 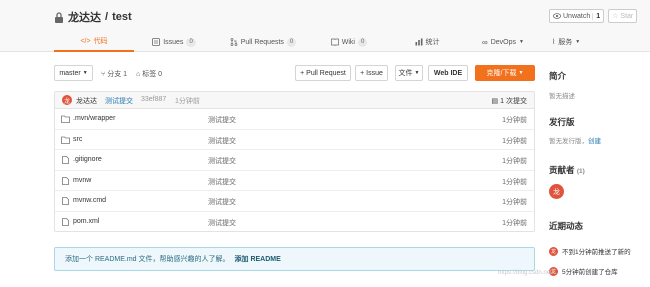 What do you see at coordinates (323, 73) in the screenshot?
I see `pull-request-button: + Pull Request` at bounding box center [323, 73].